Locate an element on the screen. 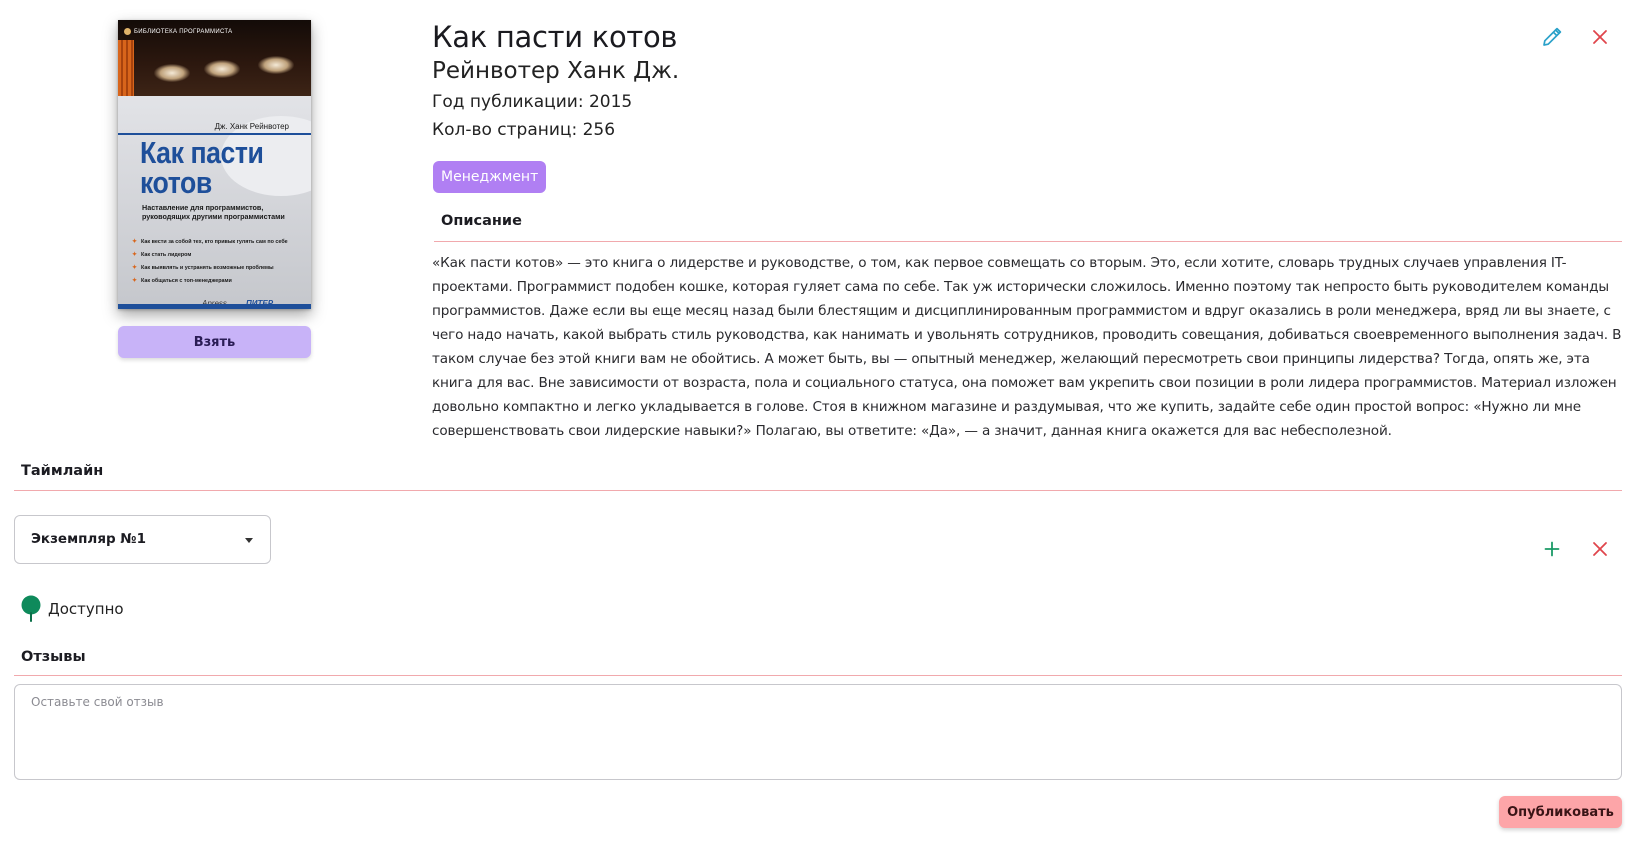 This screenshot has width=1630, height=852. copy-select-value: Экземпляр №1 is located at coordinates (88, 539).